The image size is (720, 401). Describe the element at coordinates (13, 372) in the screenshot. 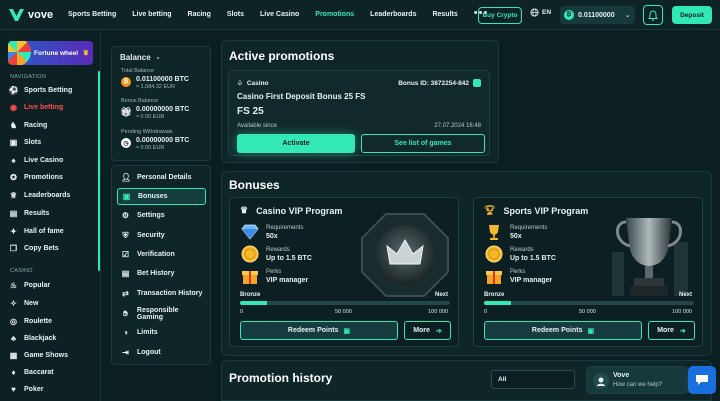

I see `baccarat-icon: ♦` at that location.